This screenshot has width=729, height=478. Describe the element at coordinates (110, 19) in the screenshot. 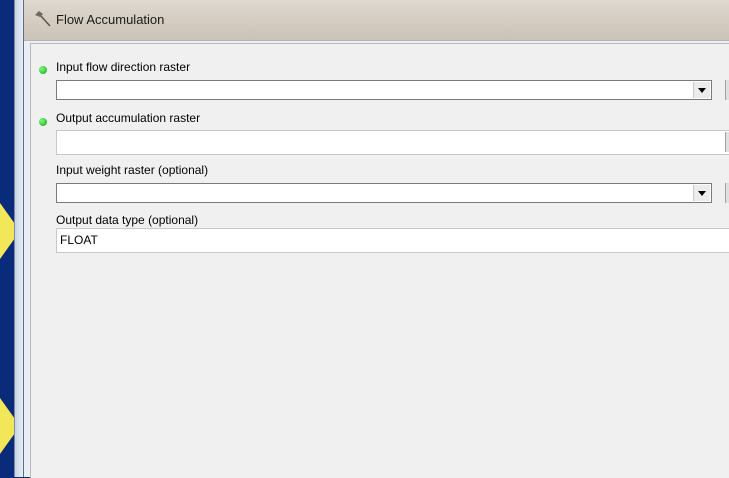

I see `window-title: Flow Accumulation` at that location.